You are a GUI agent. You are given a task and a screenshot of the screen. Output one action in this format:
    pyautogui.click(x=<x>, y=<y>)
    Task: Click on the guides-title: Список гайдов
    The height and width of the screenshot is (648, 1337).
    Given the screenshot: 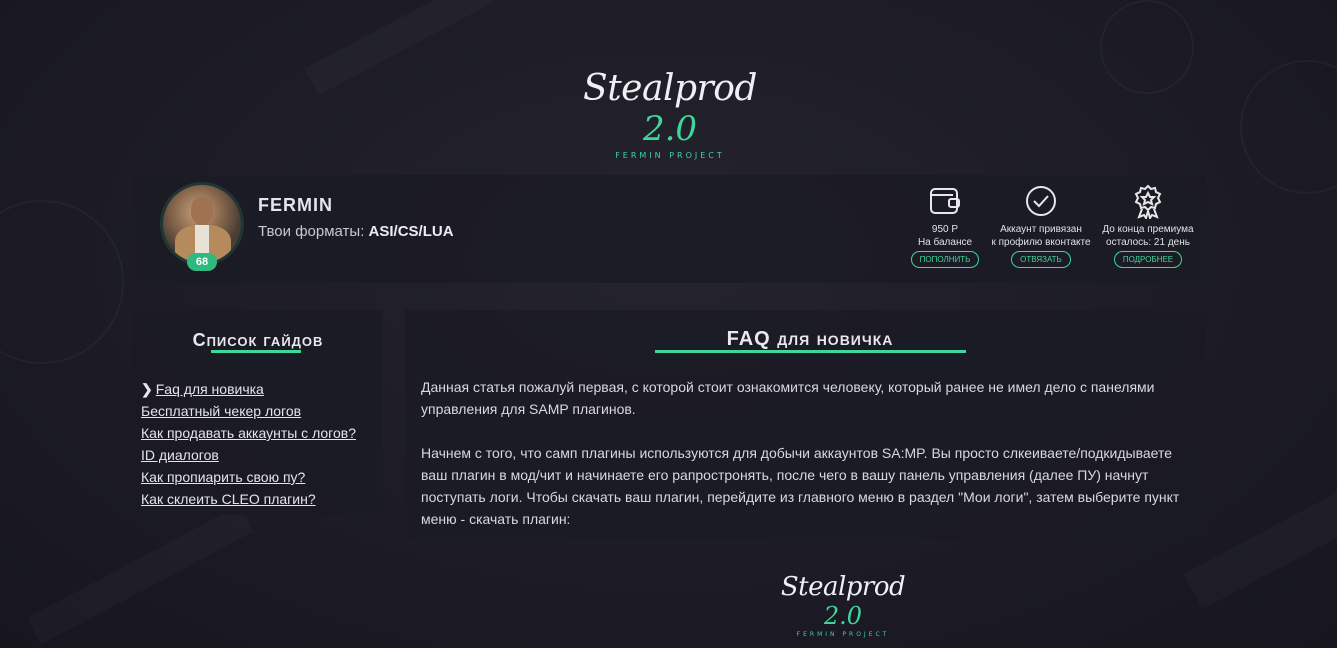 What is the action you would take?
    pyautogui.click(x=258, y=340)
    